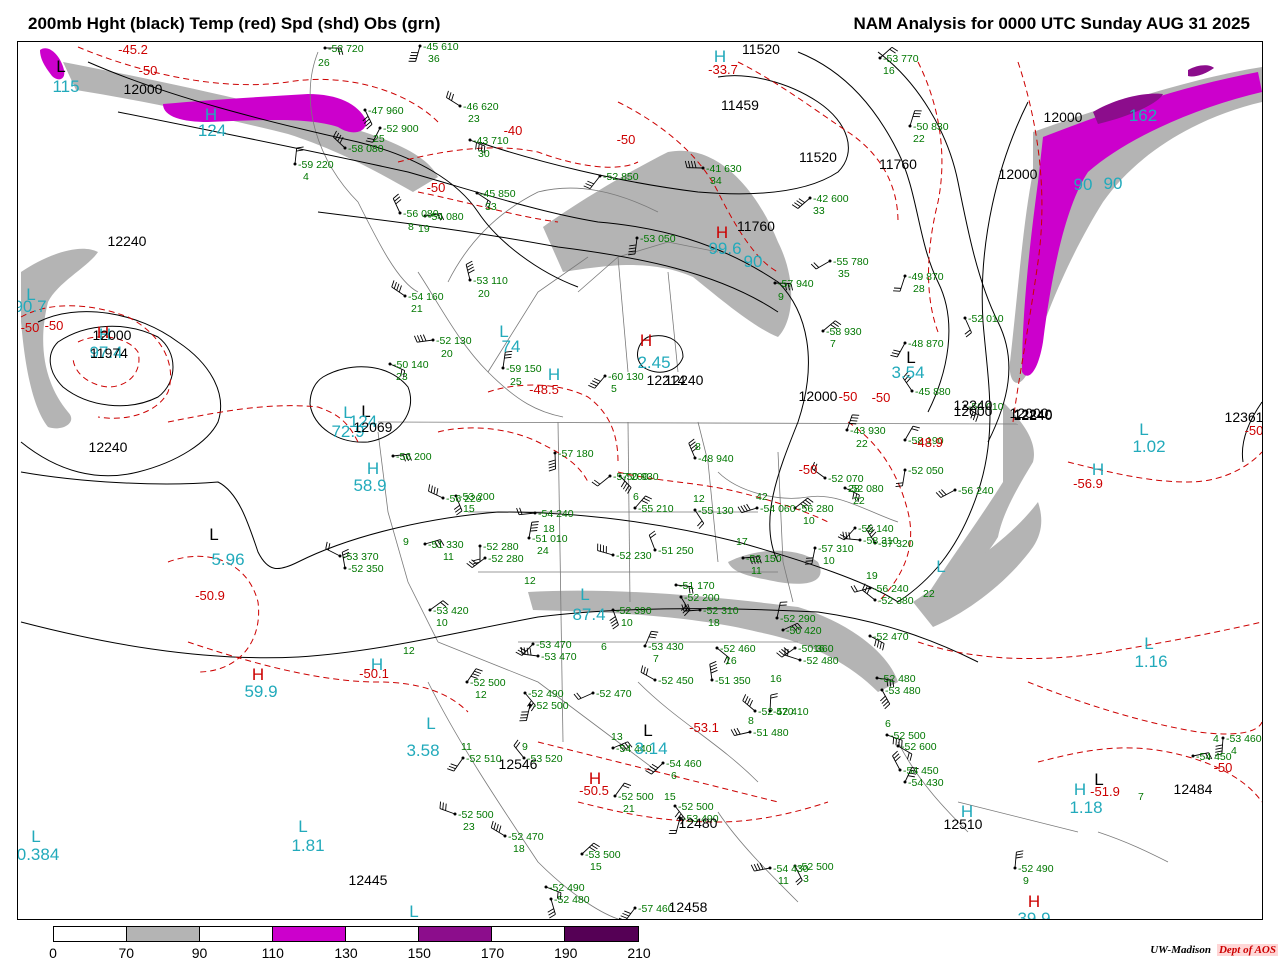 The width and height of the screenshot is (1280, 961). Describe the element at coordinates (366, 569) in the screenshot. I see `obs-temp-height: -52 350` at that location.